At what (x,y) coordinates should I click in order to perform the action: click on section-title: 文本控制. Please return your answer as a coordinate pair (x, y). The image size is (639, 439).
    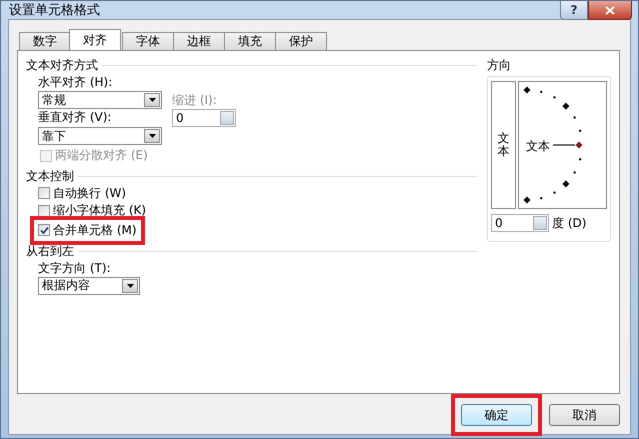
    Looking at the image, I should click on (50, 176).